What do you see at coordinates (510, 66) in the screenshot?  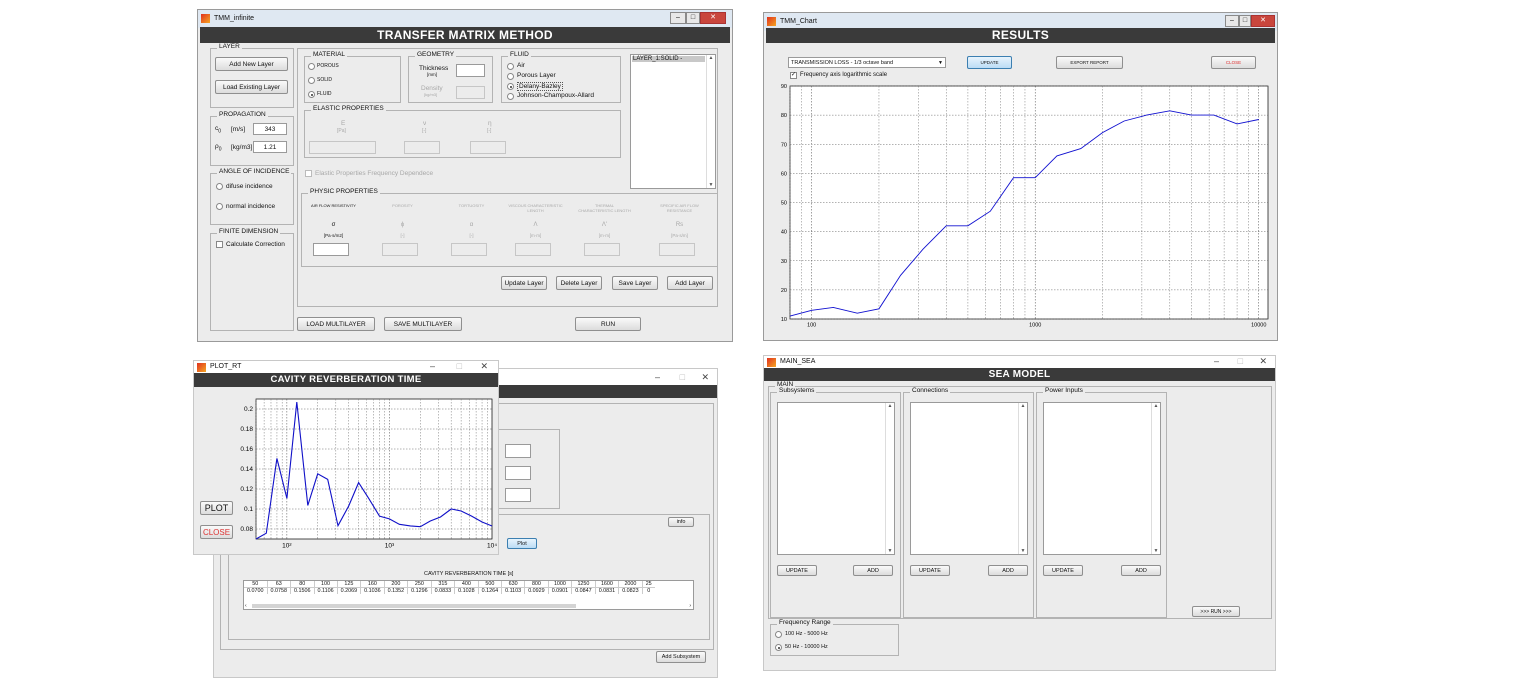 I see `air-radio` at bounding box center [510, 66].